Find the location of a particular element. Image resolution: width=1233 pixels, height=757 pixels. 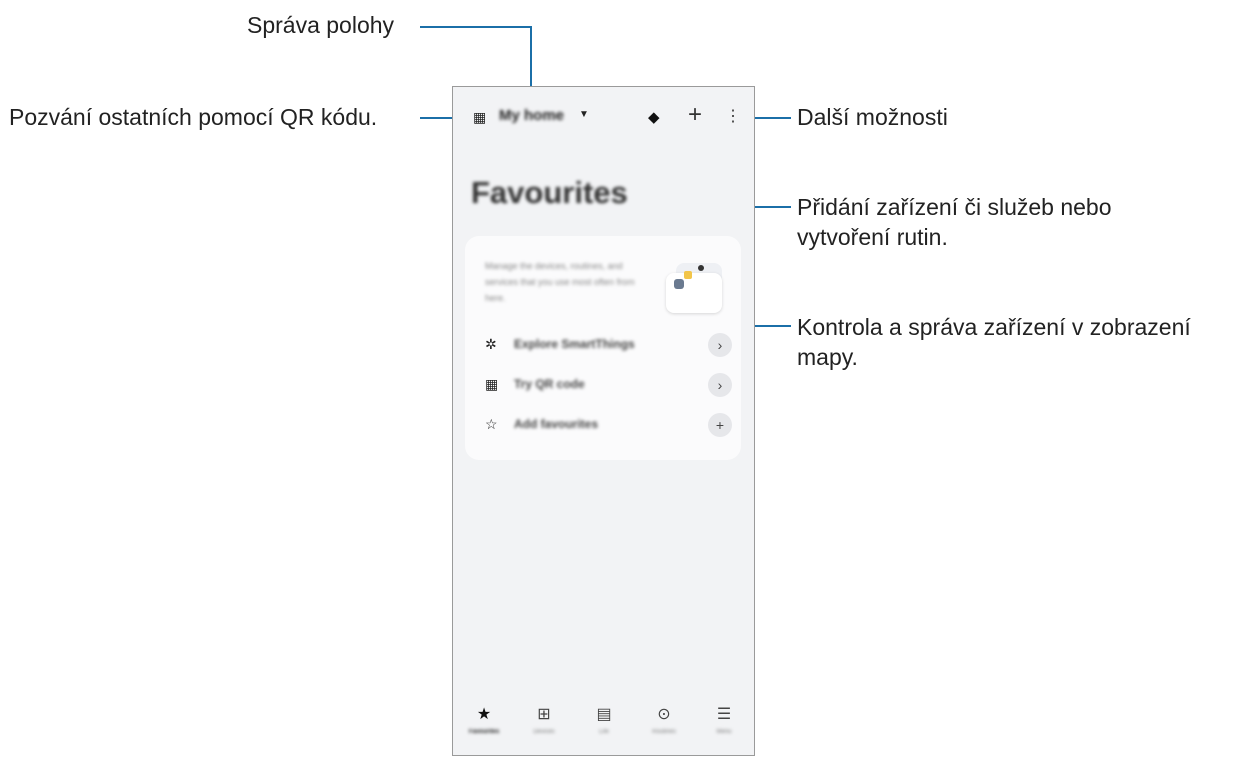

tab-menu: ☰ Menu is located at coordinates (724, 720).